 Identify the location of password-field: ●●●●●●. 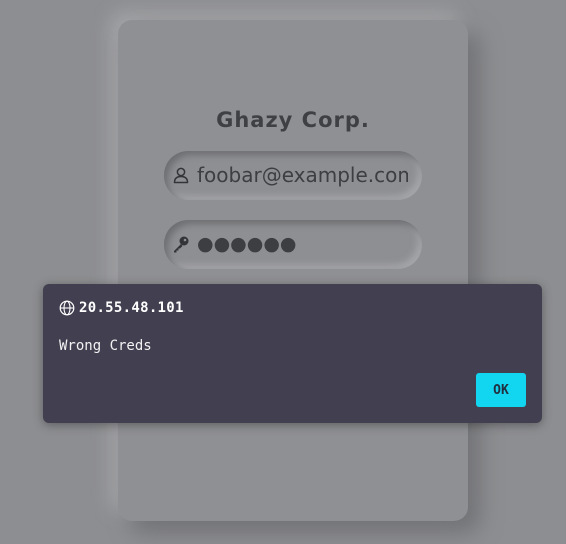
(293, 244).